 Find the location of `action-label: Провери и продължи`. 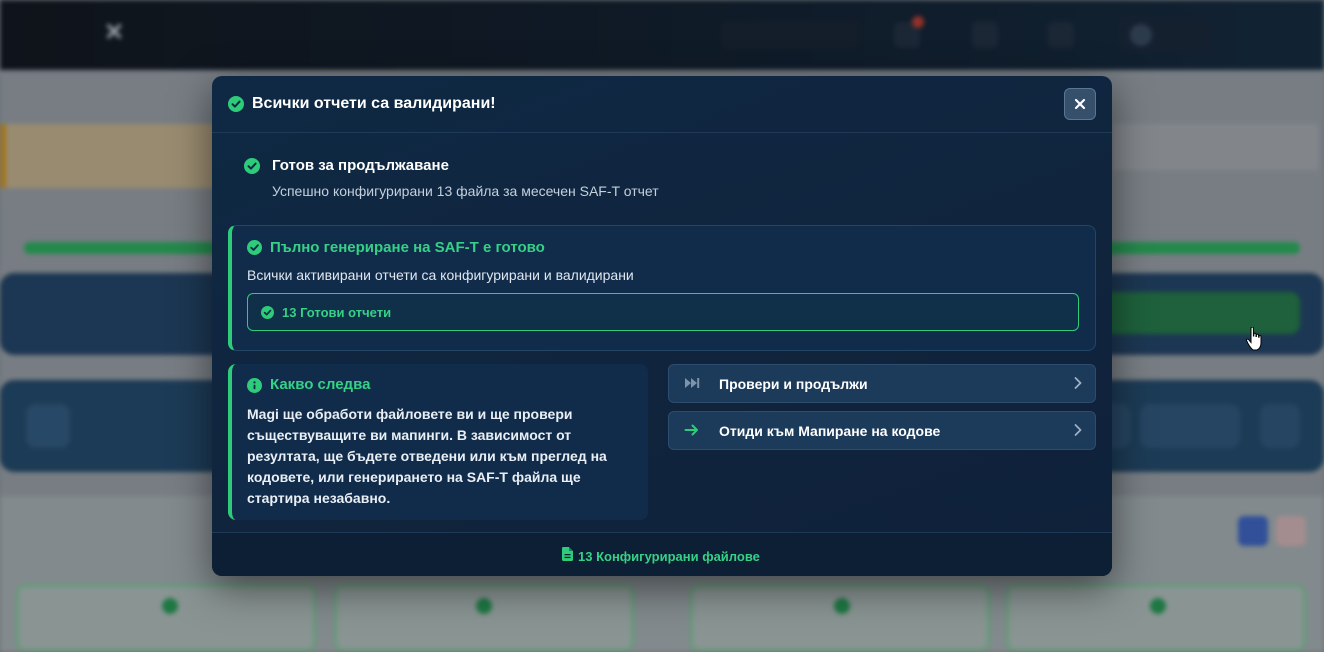

action-label: Провери и продължи is located at coordinates (793, 384).